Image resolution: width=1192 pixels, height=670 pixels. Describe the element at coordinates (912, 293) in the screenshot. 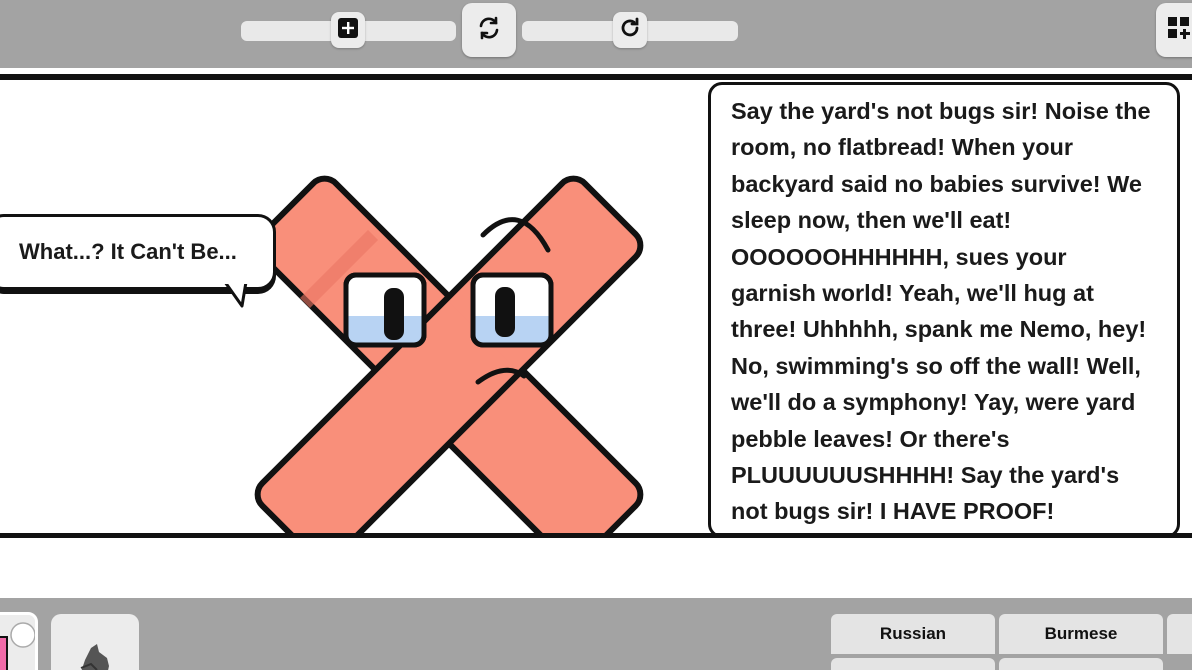

I see `lyric-line: garnish world! Yeah, we'll hug at` at that location.